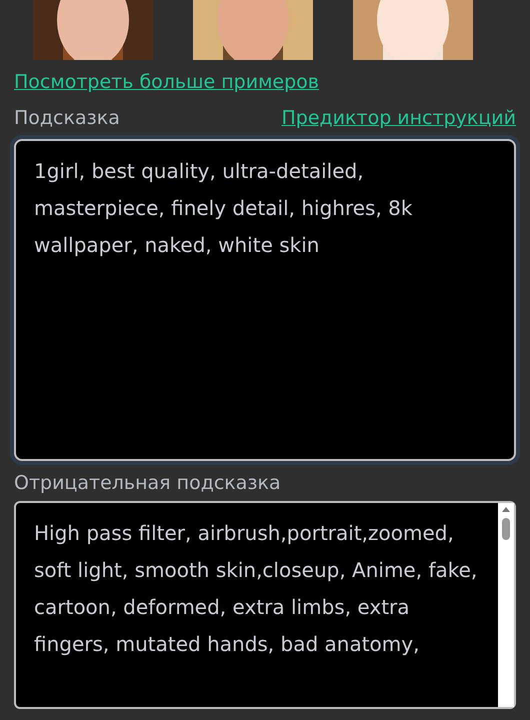 The height and width of the screenshot is (720, 530). What do you see at coordinates (147, 483) in the screenshot?
I see `negative-prompt-label: Отрицательная подсказка` at bounding box center [147, 483].